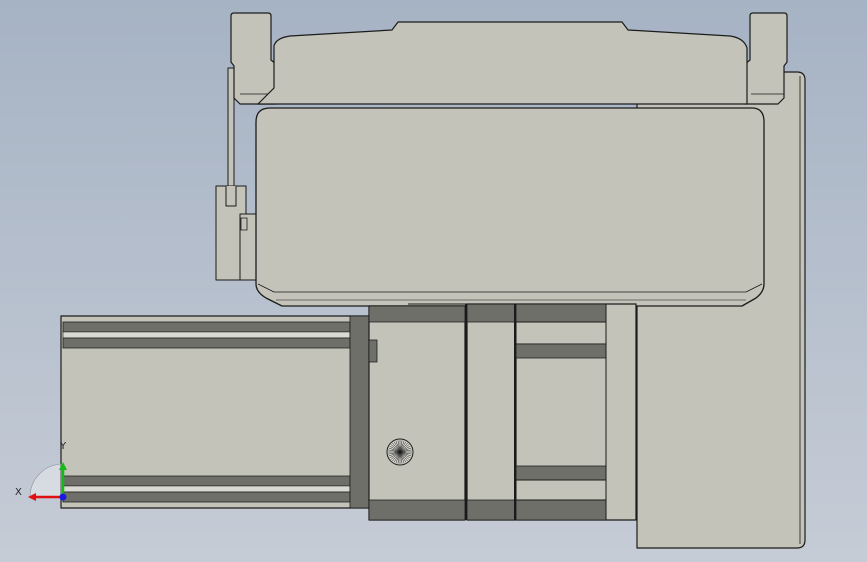  Describe the element at coordinates (18, 492) in the screenshot. I see `x-axis-label: X` at that location.